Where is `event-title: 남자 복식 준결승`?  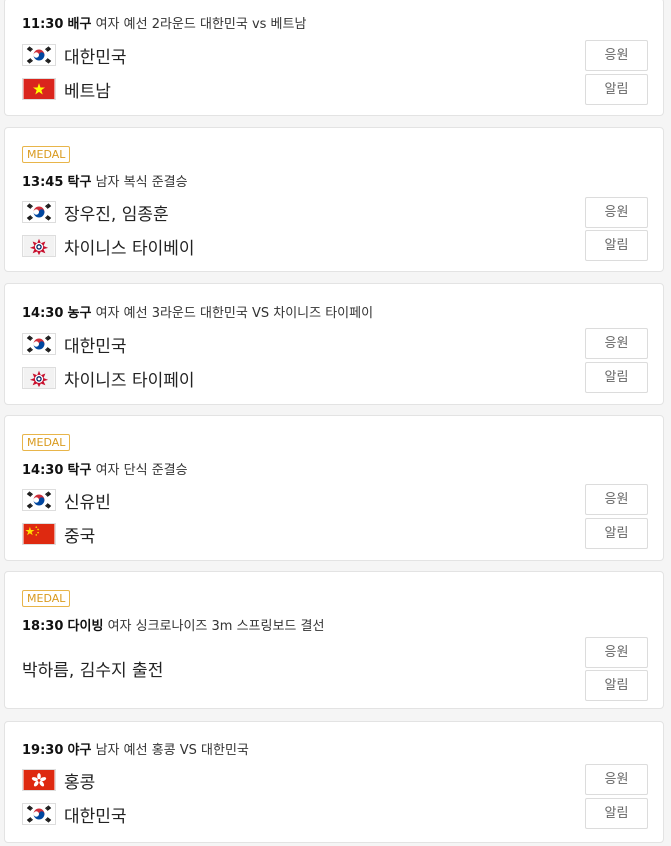
event-title: 남자 복식 준결승 is located at coordinates (141, 182).